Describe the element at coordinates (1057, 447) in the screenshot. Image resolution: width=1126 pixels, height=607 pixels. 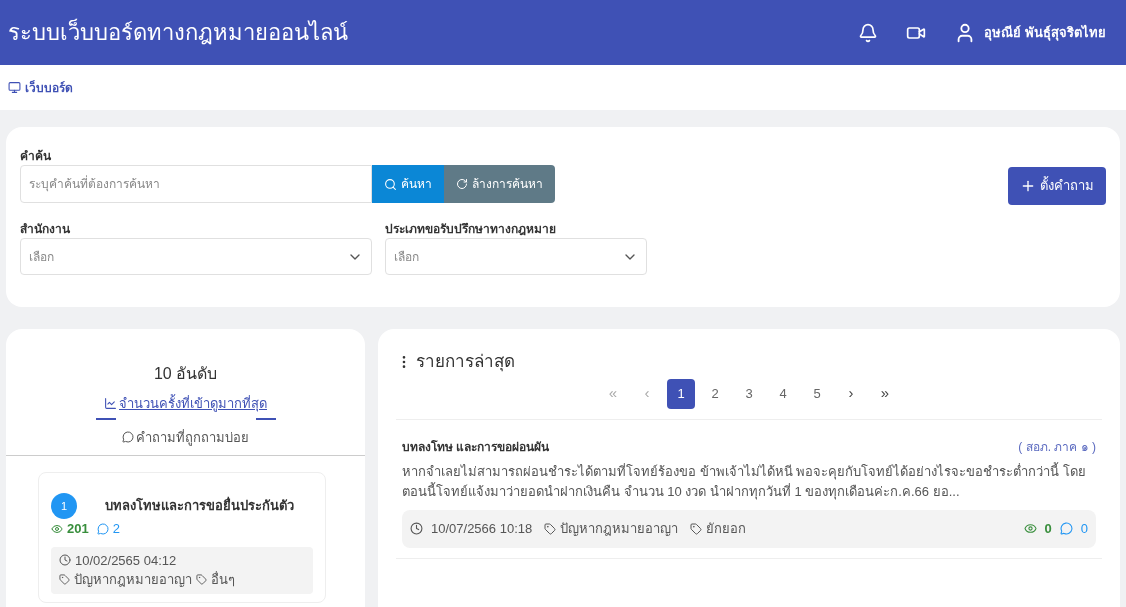
I see `office-label: ( สอภ. ภาค ๑ )` at that location.